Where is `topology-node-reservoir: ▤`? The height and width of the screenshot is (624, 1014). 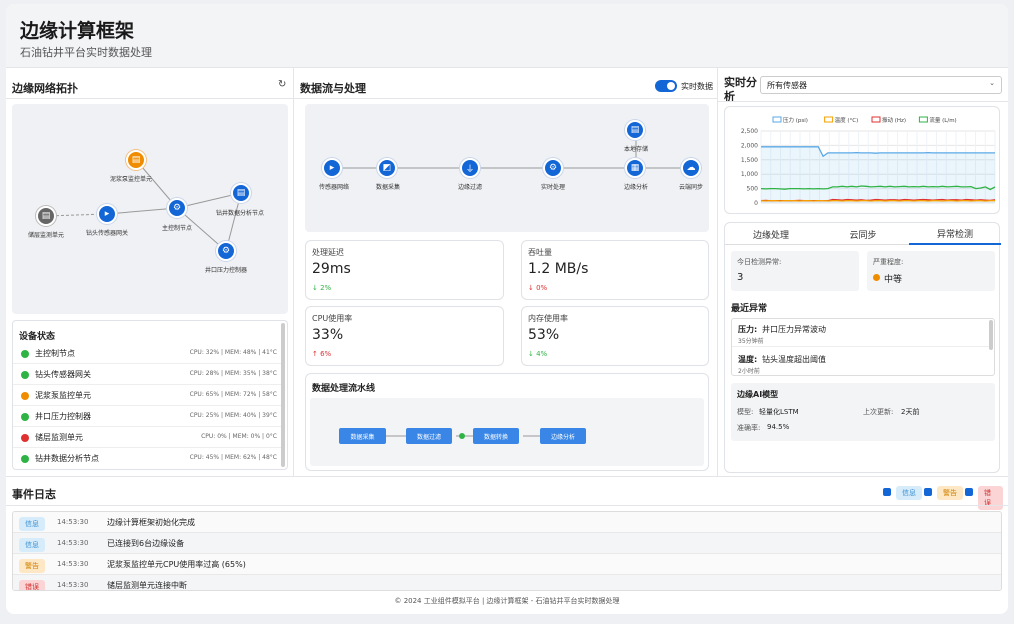 topology-node-reservoir: ▤ is located at coordinates (46, 216).